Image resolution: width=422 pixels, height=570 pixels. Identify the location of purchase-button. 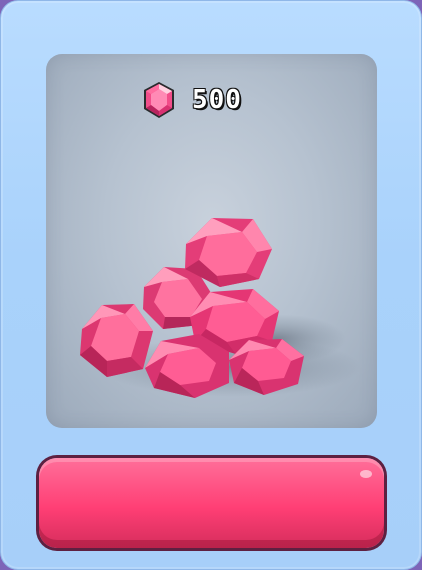
(211, 503).